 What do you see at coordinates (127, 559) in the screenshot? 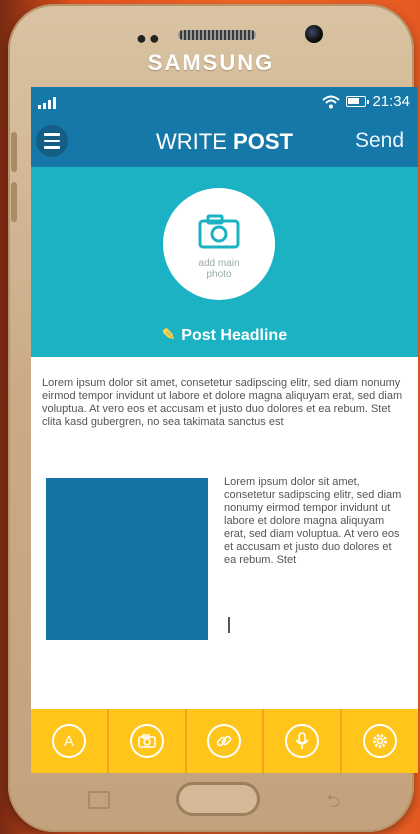
I see `inline-image` at bounding box center [127, 559].